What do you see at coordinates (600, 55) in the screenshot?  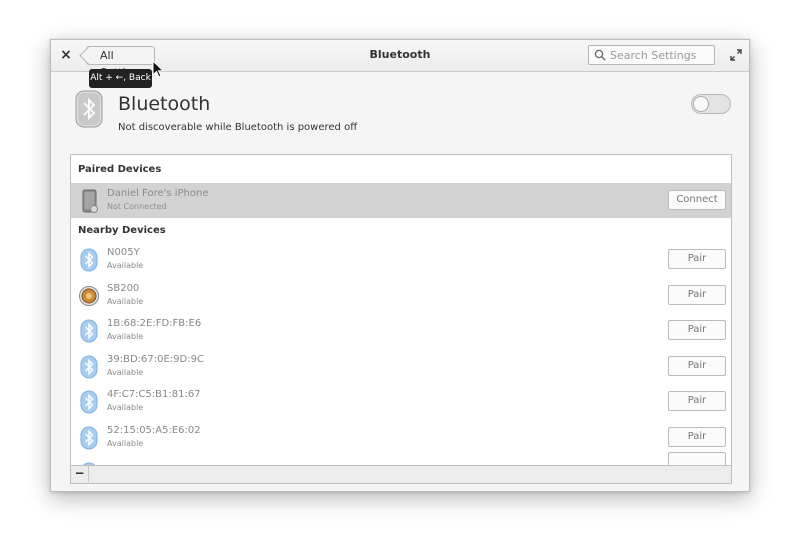 I see `search-icon` at bounding box center [600, 55].